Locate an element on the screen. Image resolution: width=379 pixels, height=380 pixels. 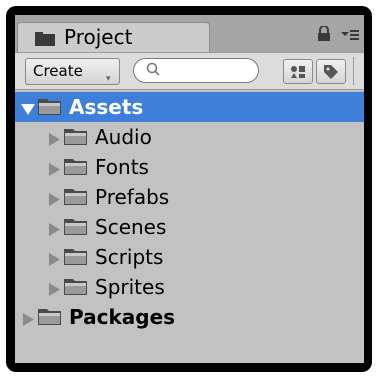
tab-strip: Project is located at coordinates (189, 34).